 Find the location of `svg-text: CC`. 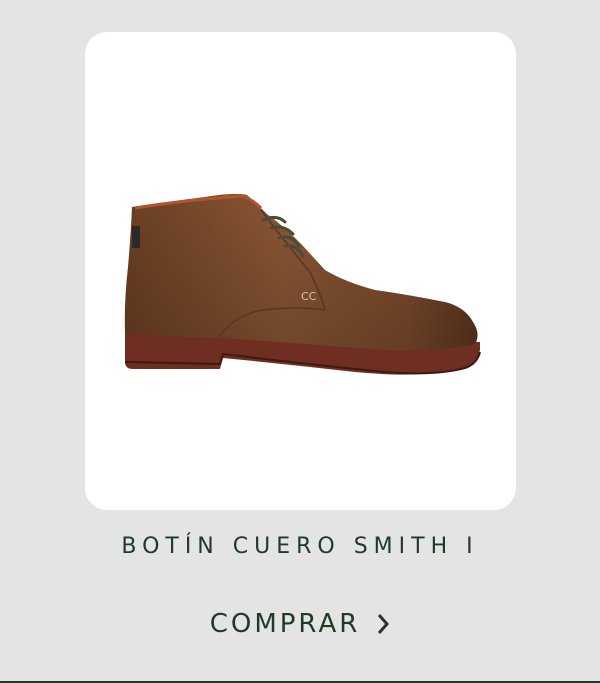

svg-text: CC is located at coordinates (309, 296).